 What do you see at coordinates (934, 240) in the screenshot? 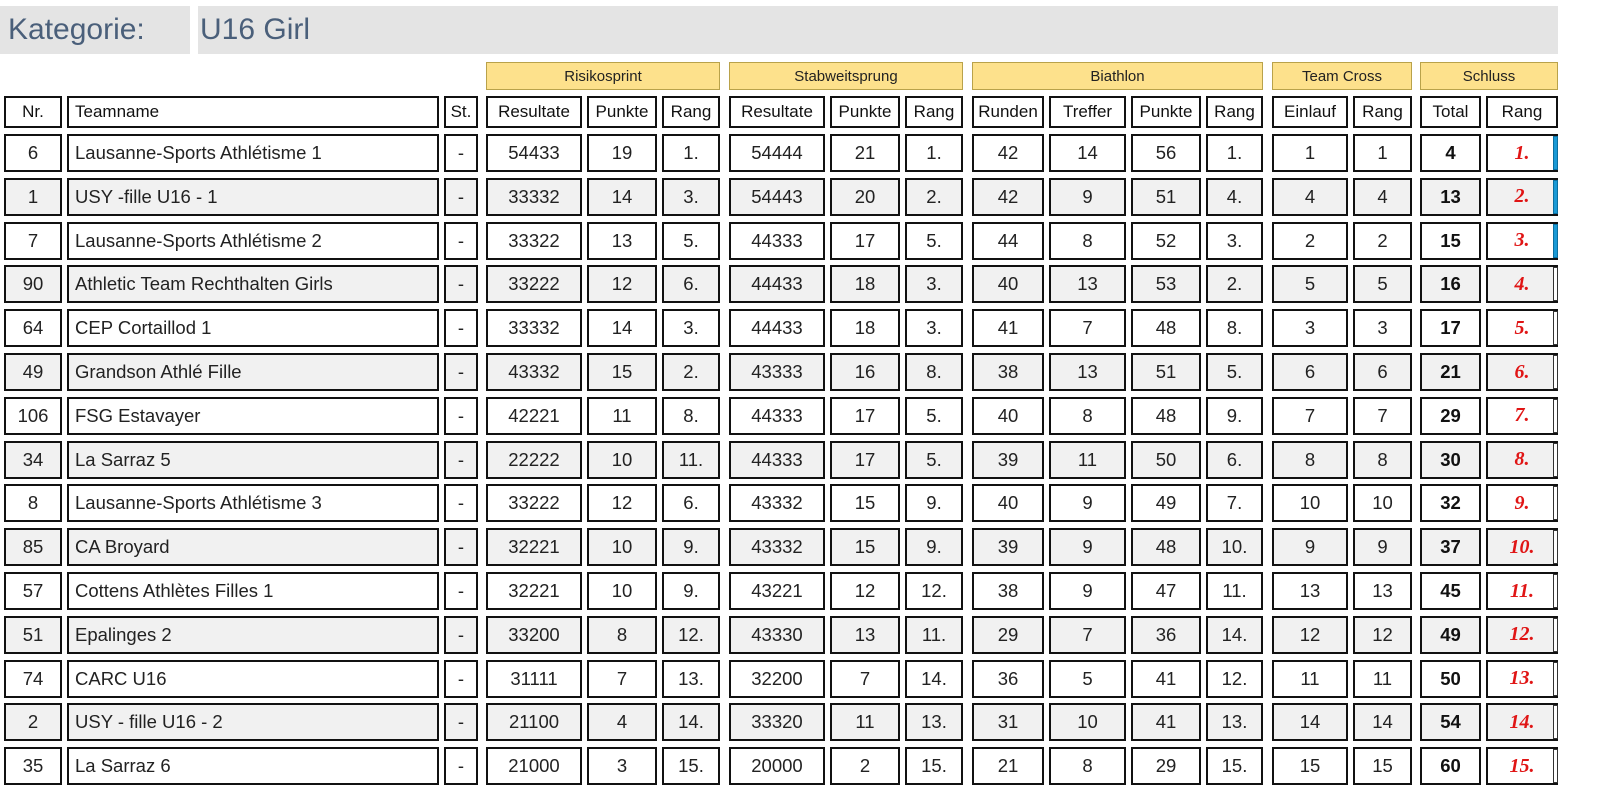
I see `cell-stab-rang: 5.` at bounding box center [934, 240].